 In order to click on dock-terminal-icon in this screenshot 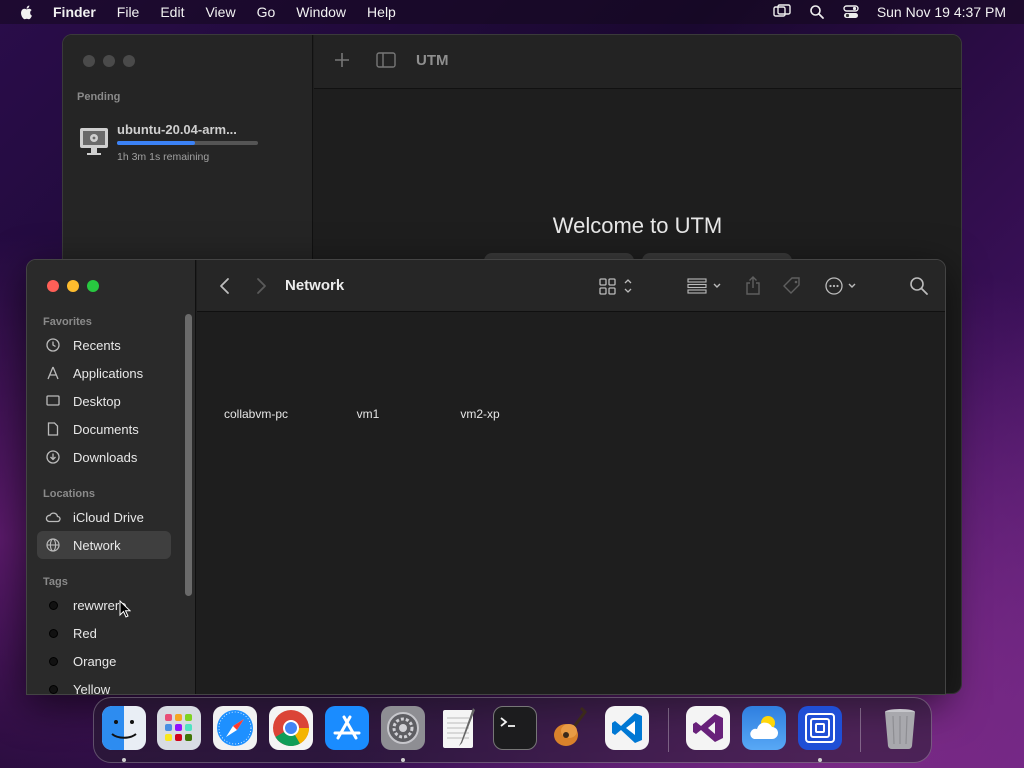, I will do `click(515, 728)`.